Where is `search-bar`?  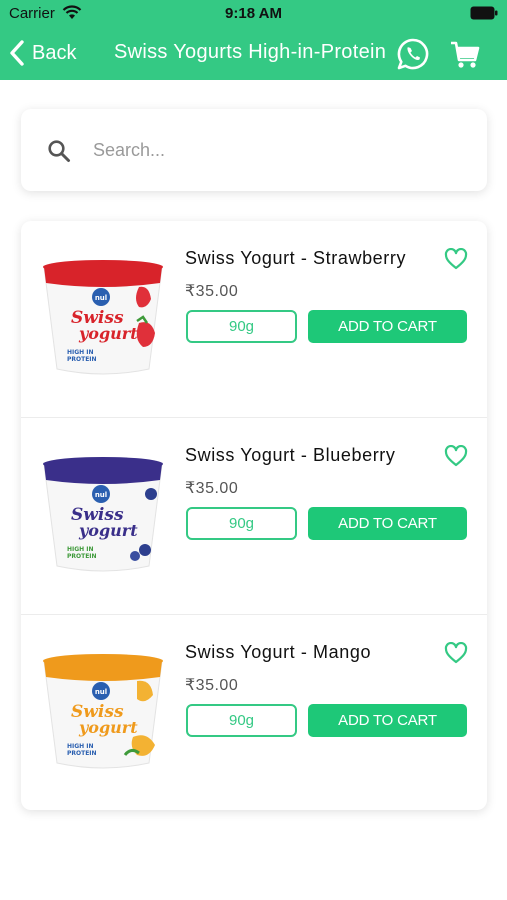 search-bar is located at coordinates (254, 150).